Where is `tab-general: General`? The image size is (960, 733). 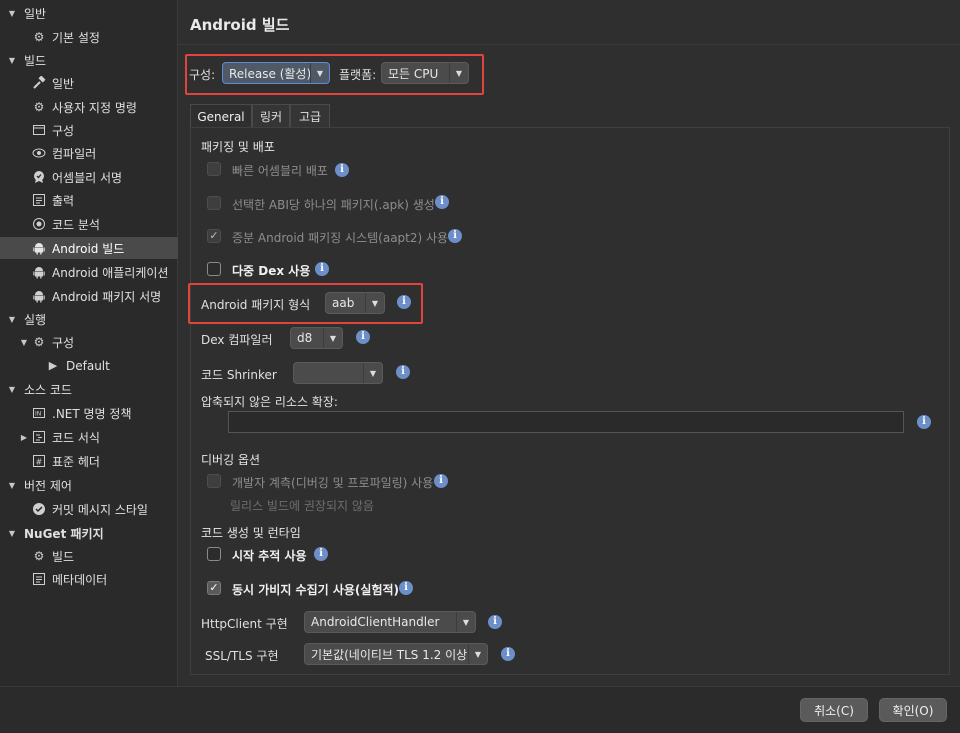 tab-general: General is located at coordinates (221, 116).